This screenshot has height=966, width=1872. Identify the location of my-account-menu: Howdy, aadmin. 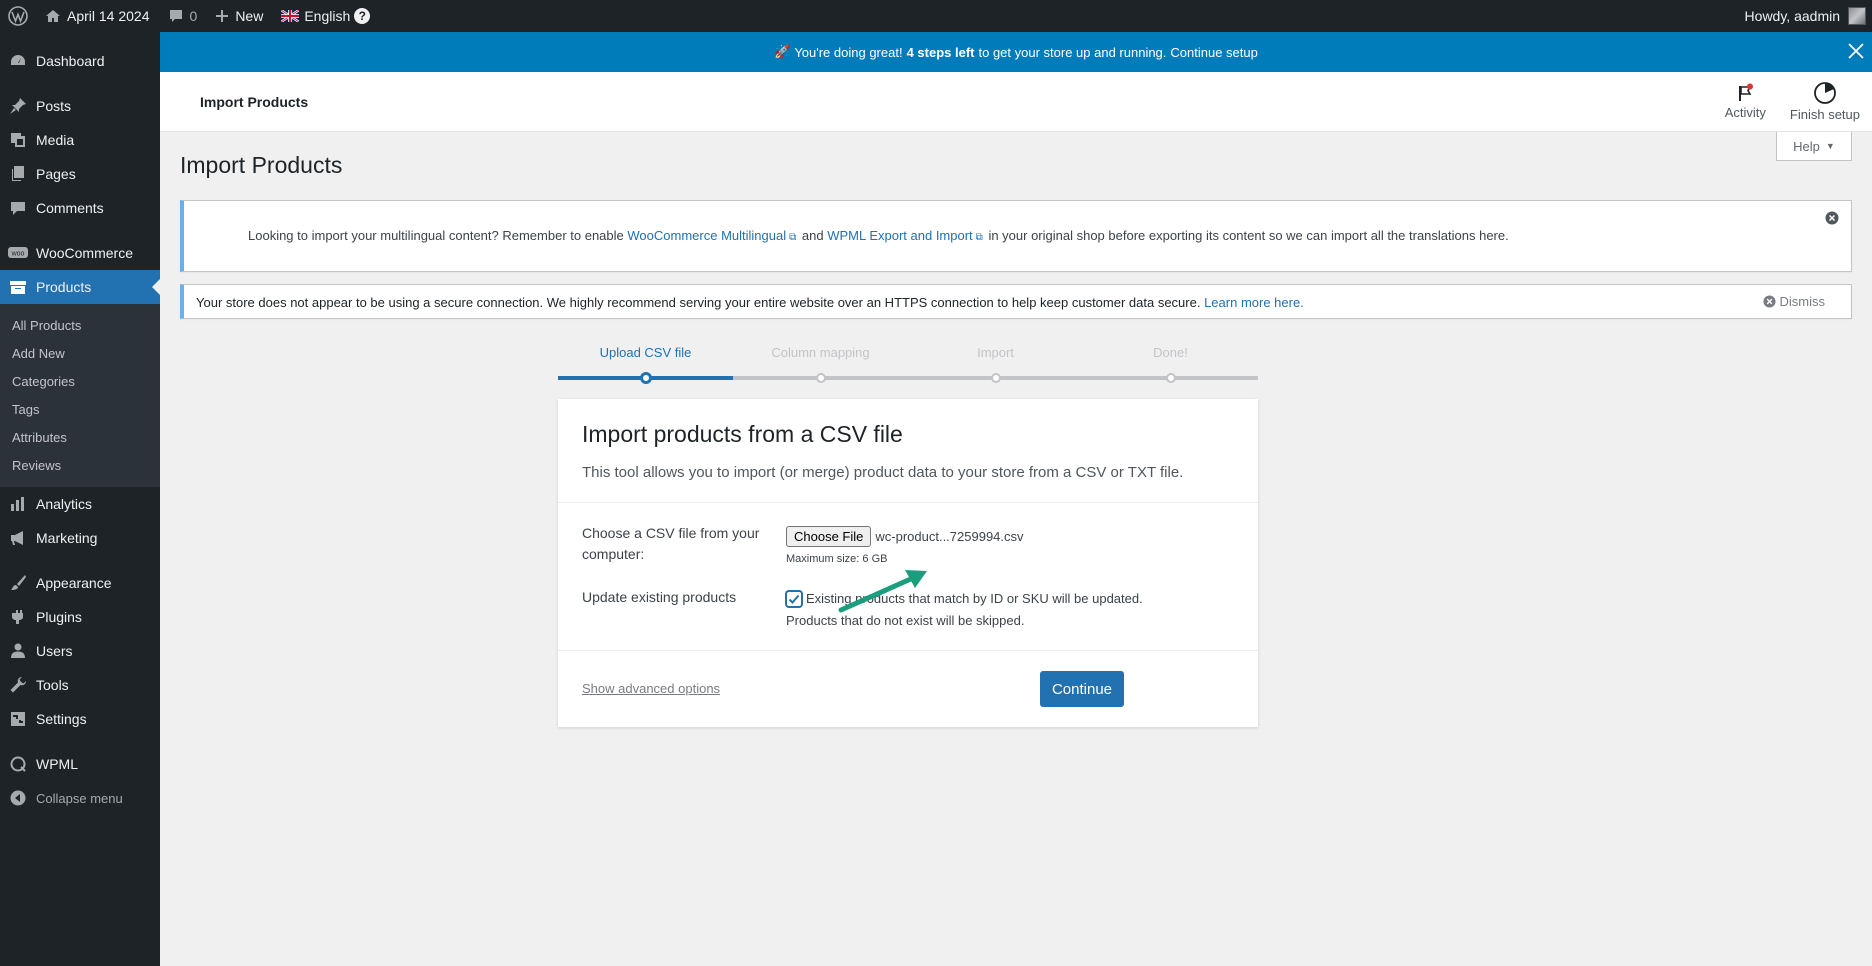
(1804, 16).